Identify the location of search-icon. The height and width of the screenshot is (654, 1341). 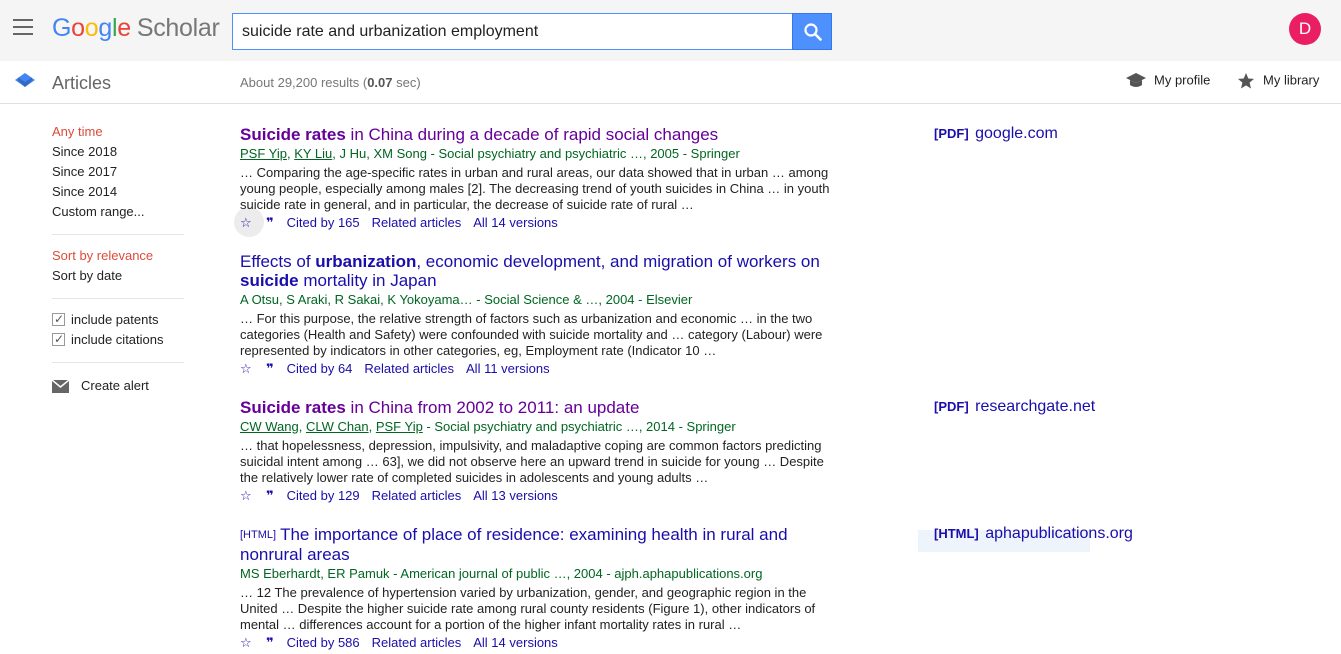
(813, 32).